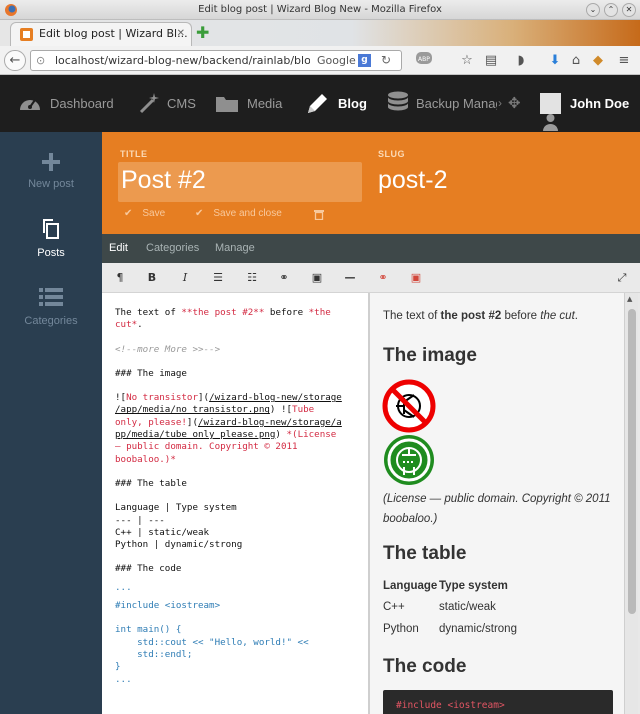  Describe the element at coordinates (412, 316) in the screenshot. I see `preview-text: The text of` at that location.